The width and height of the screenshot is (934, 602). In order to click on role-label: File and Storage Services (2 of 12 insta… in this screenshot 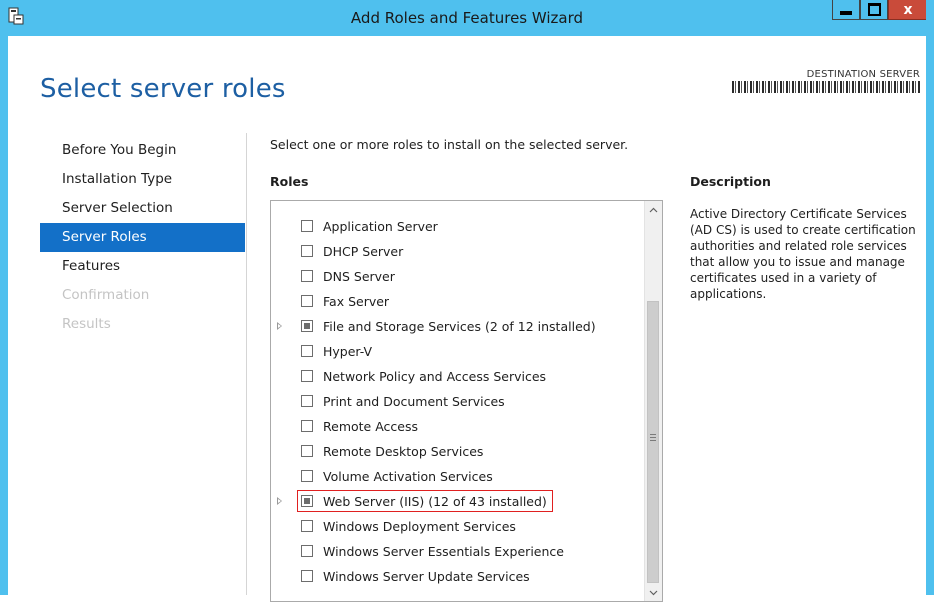, I will do `click(459, 326)`.